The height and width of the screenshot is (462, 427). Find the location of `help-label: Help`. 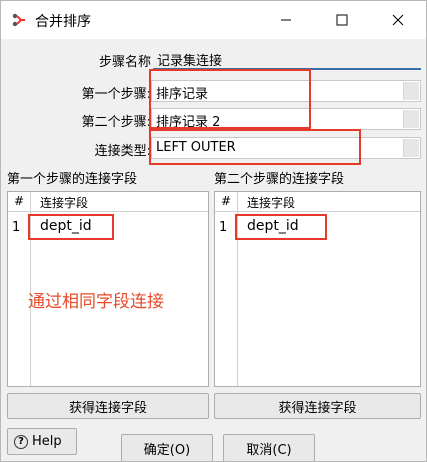

help-label: Help is located at coordinates (47, 441).